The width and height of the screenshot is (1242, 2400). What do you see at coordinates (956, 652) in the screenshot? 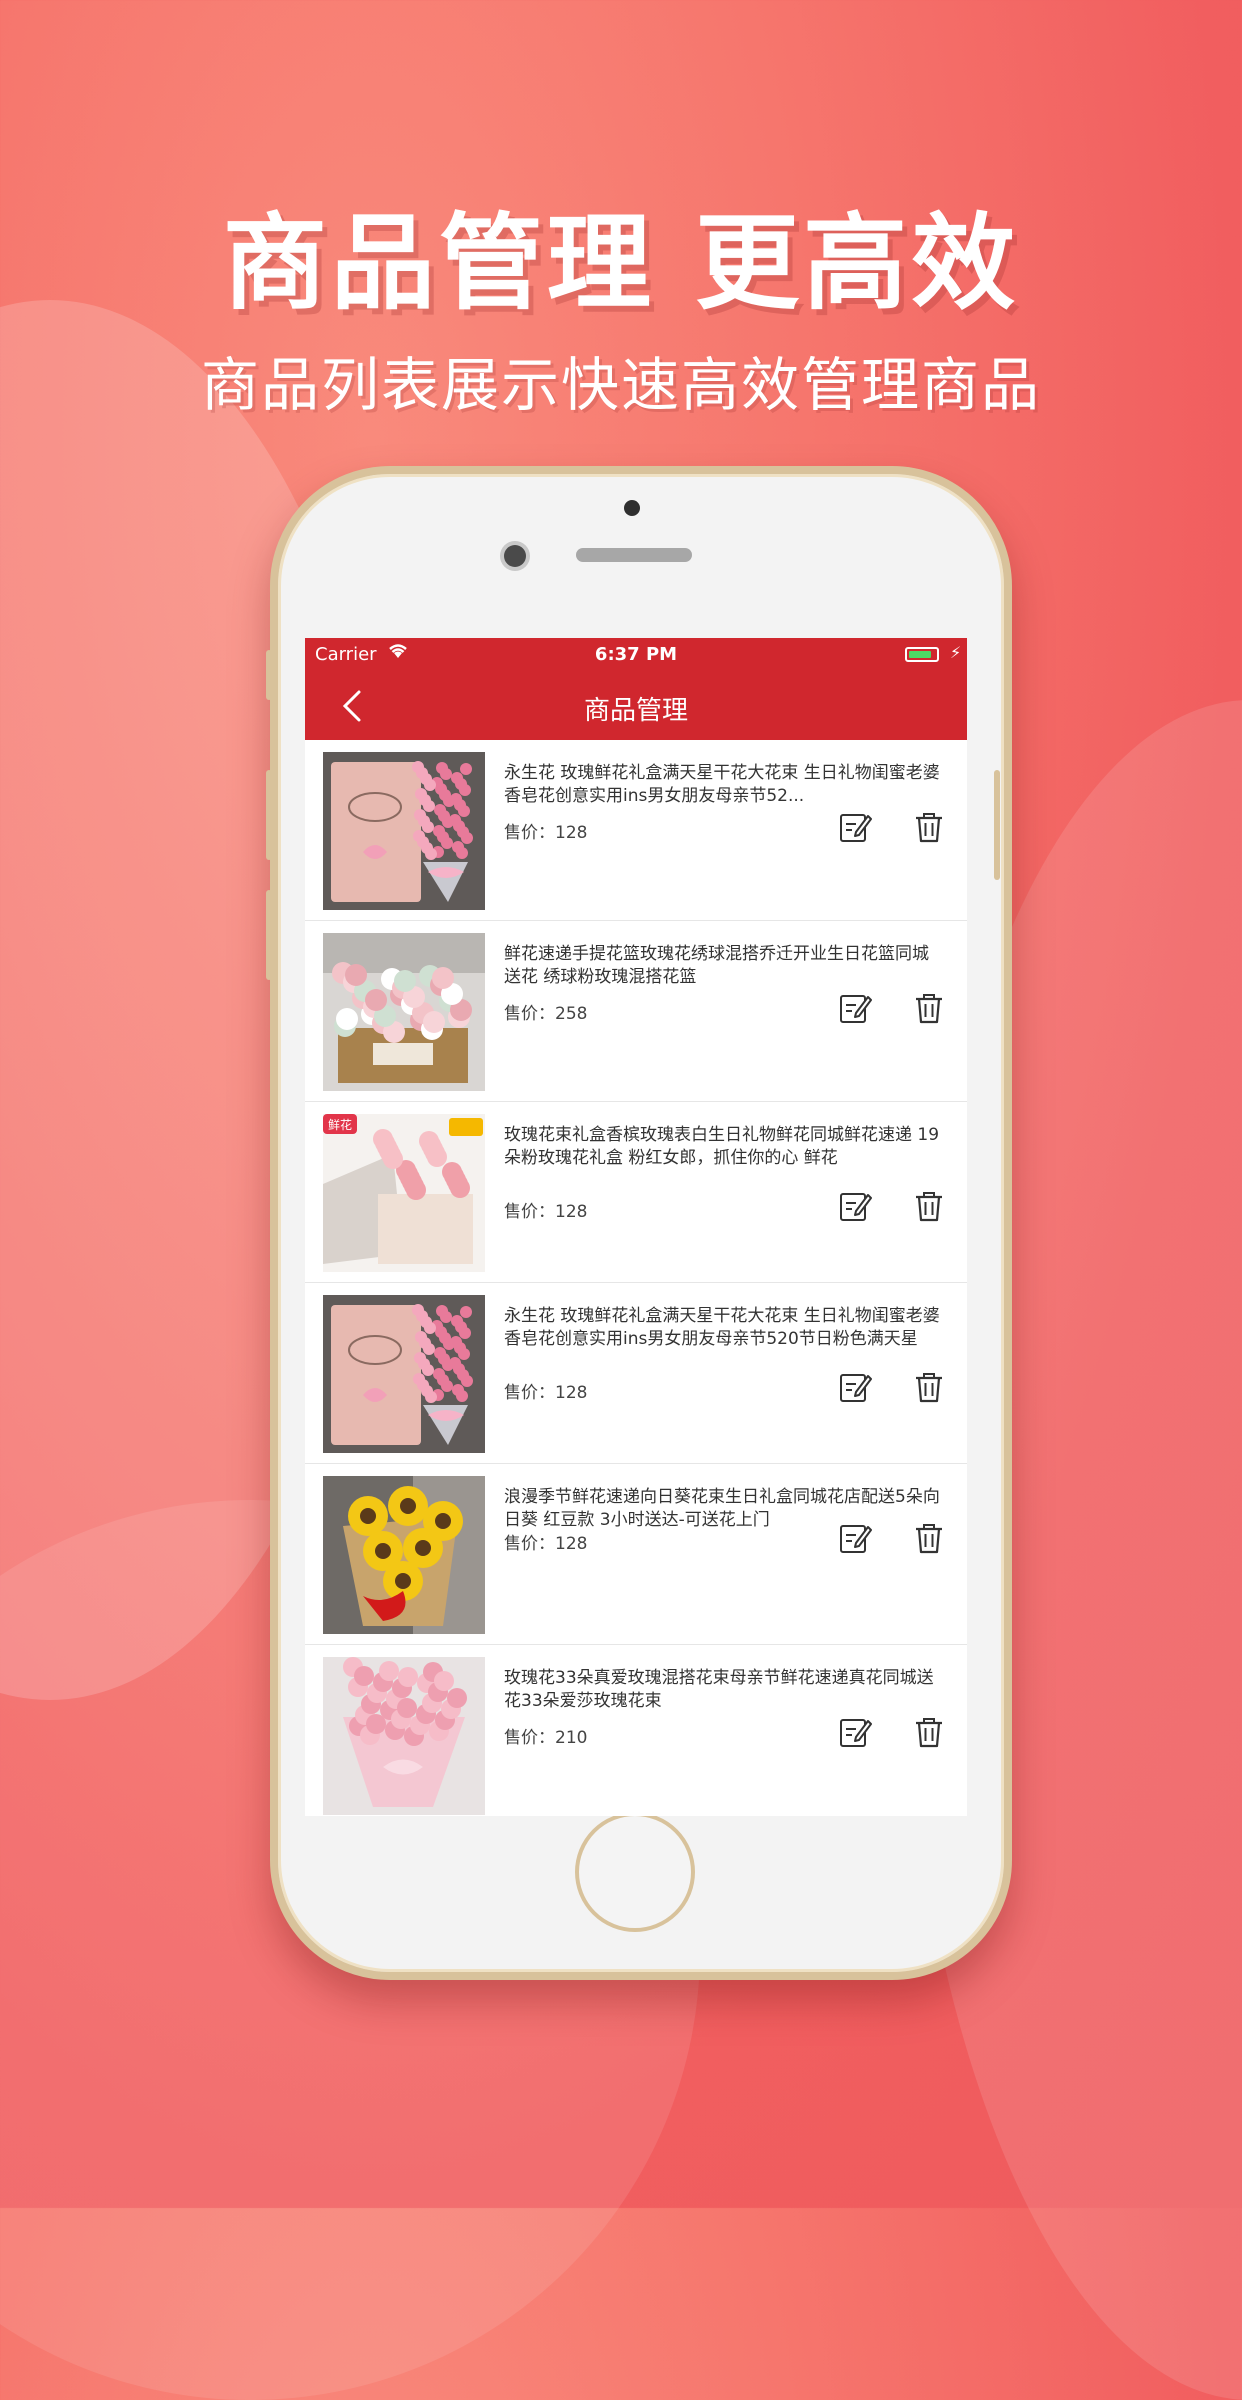
I see `charging-icon: ⚡` at bounding box center [956, 652].